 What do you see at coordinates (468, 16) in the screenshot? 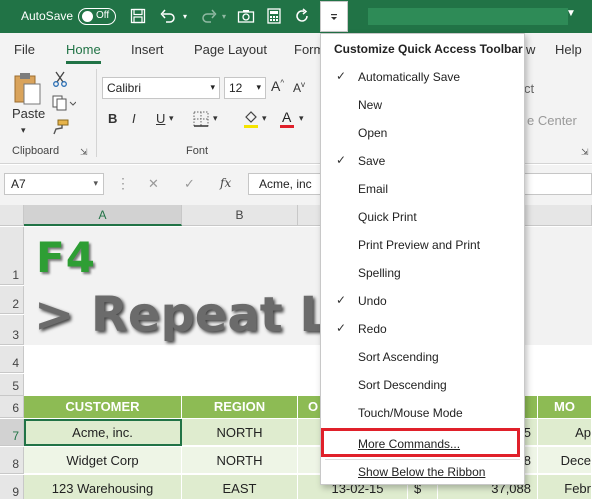
I see `document-title` at bounding box center [468, 16].